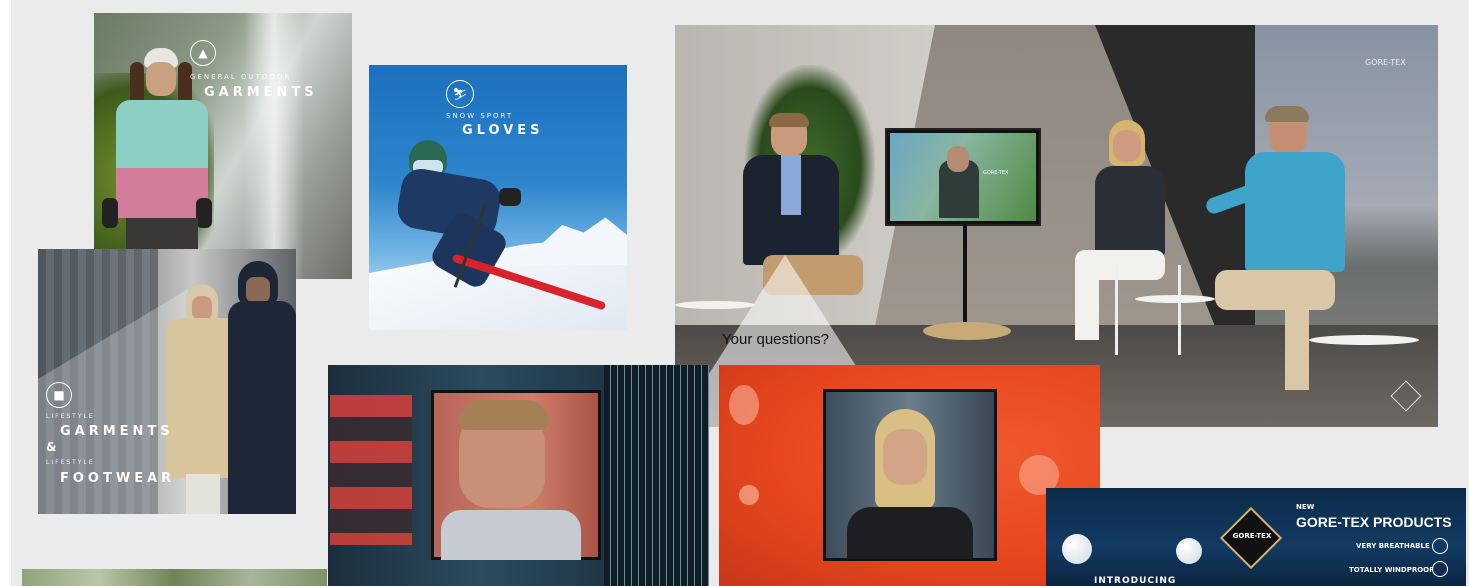 The width and height of the screenshot is (1469, 586). I want to click on outdoor-garments-tile: ▲ GENERAL OUTDOOR GARMENTS, so click(223, 146).